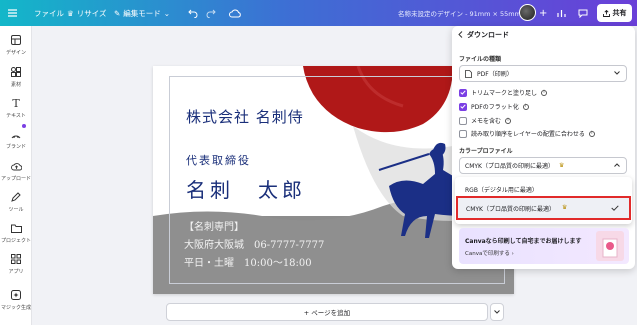  Describe the element at coordinates (245, 116) in the screenshot. I see `company-name: 株式会社 名刺侍` at that location.